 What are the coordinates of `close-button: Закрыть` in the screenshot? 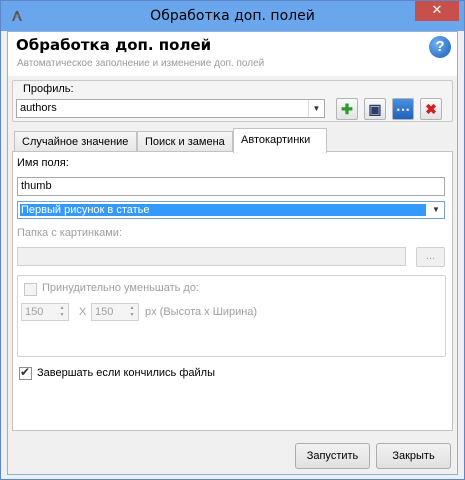 It's located at (413, 456).